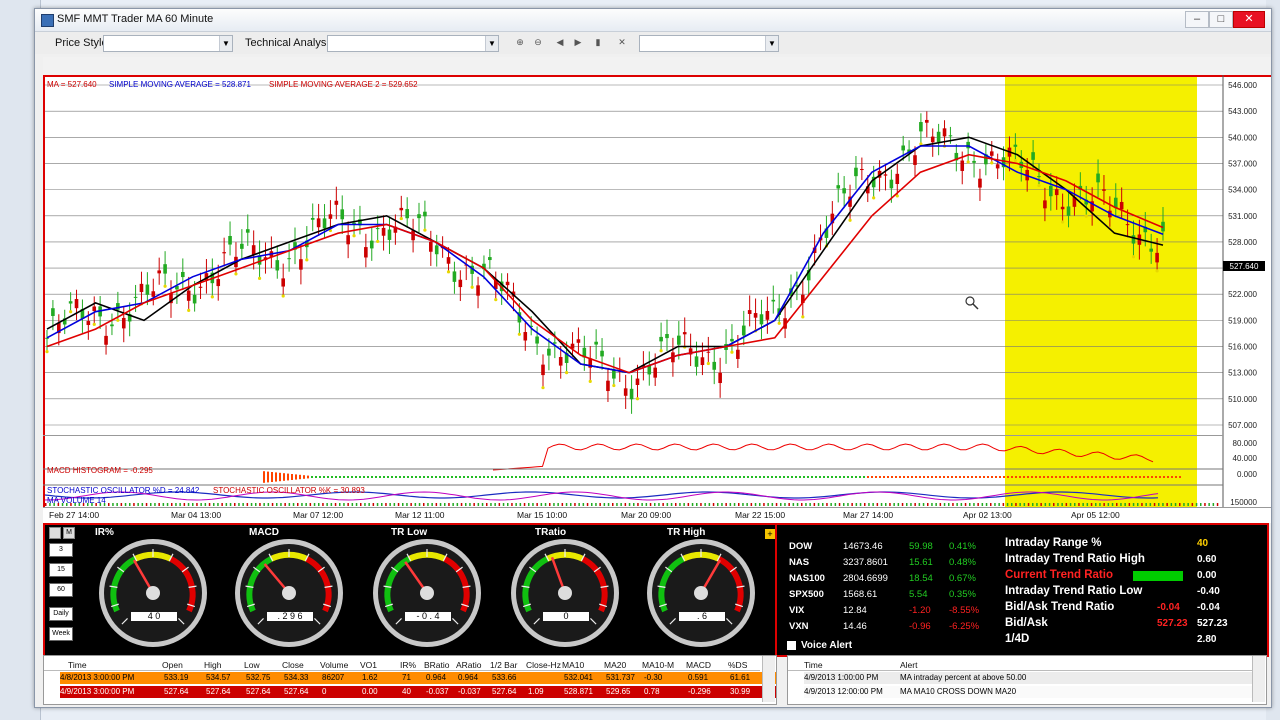 The height and width of the screenshot is (720, 1280). What do you see at coordinates (290, 616) in the screenshot?
I see `gauge-value: . 2 9 6` at bounding box center [290, 616].